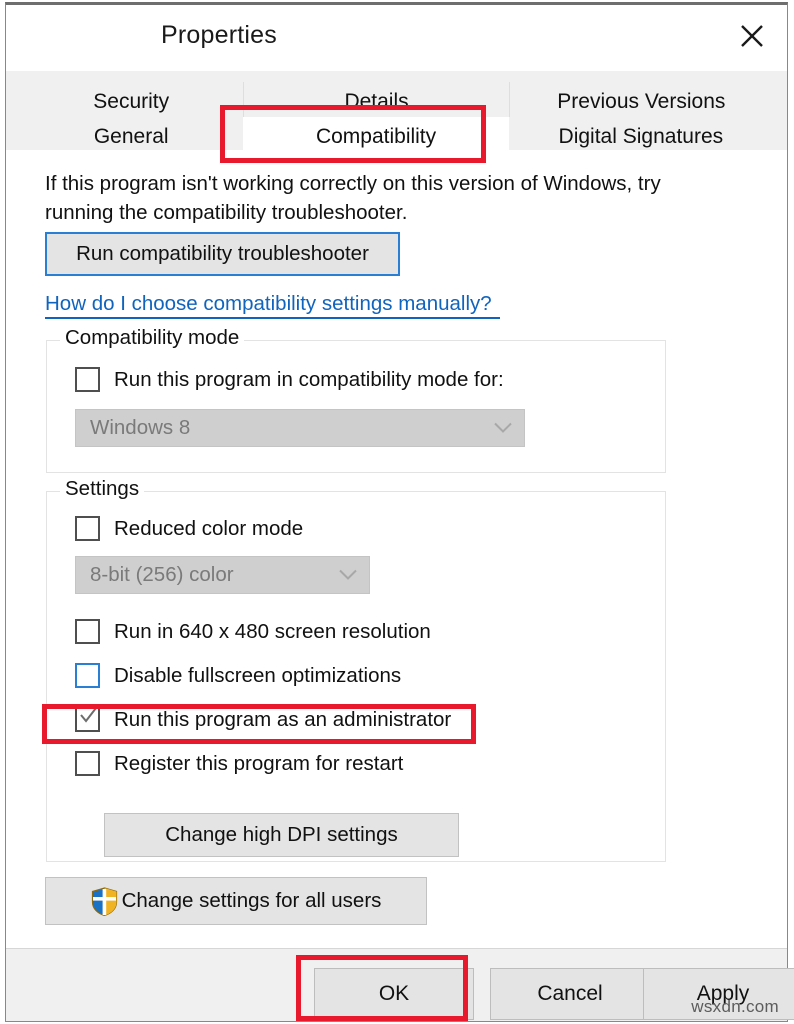 This screenshot has width=794, height=1024. Describe the element at coordinates (283, 719) in the screenshot. I see `checkbox-label: Run this program as an administrator` at that location.